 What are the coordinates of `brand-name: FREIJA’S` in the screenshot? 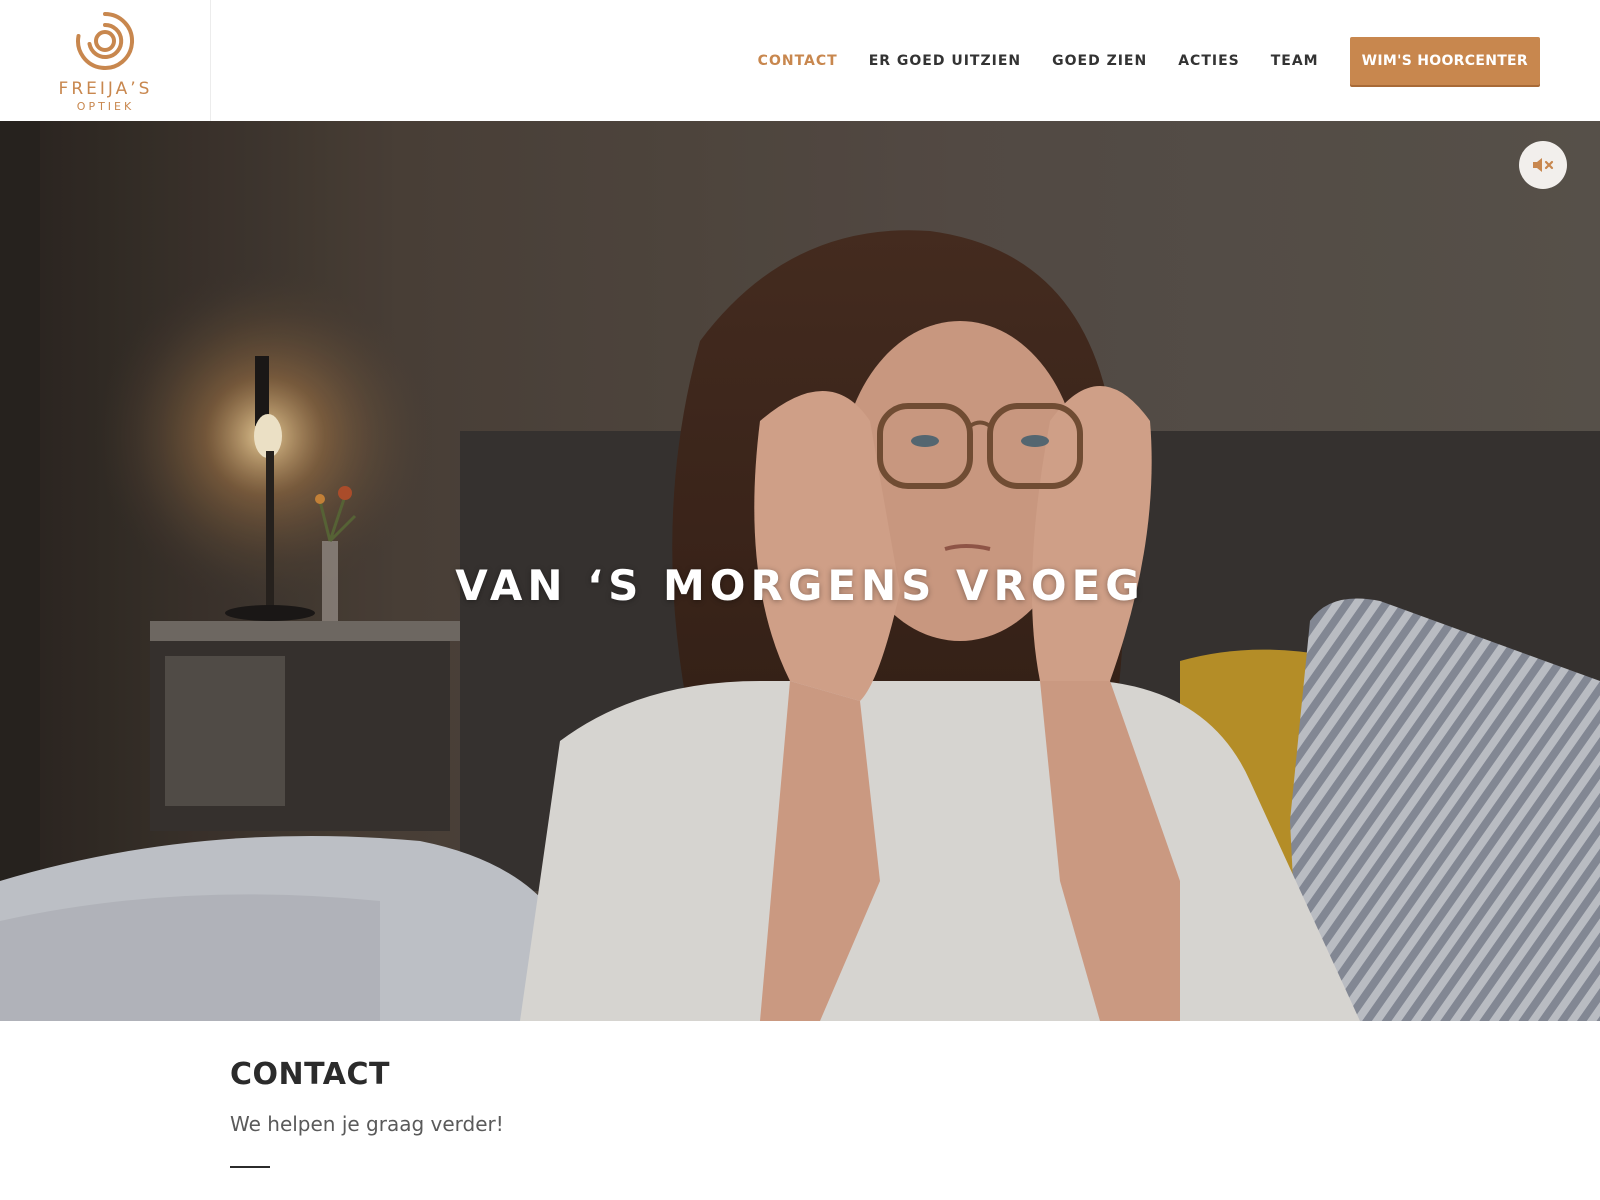 It's located at (105, 89).